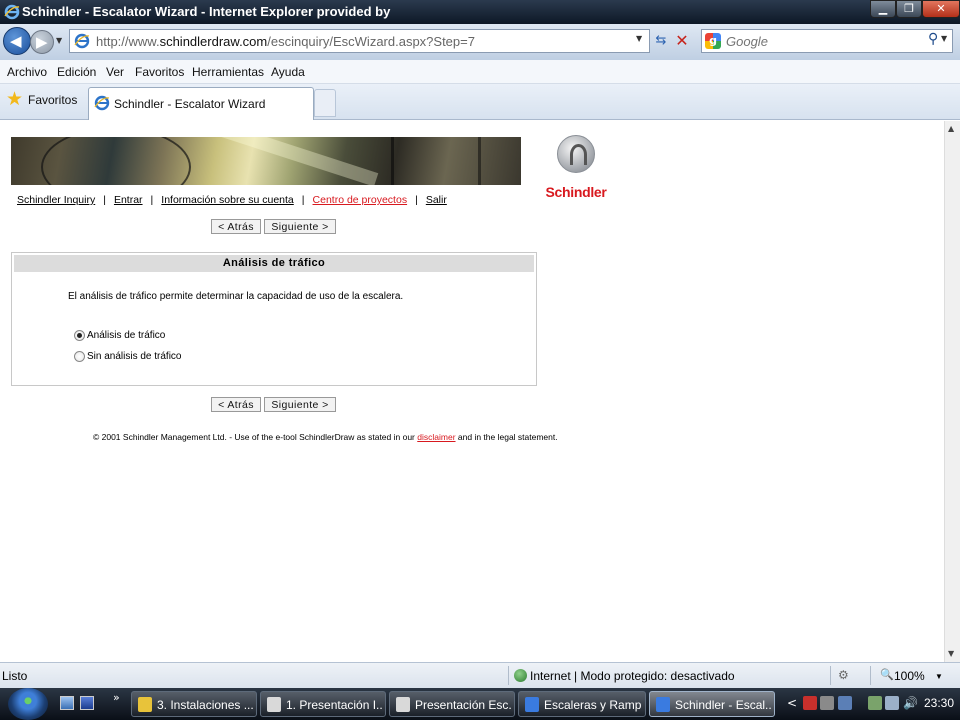 This screenshot has width=960, height=720. Describe the element at coordinates (300, 226) in the screenshot. I see `next-step-button-top: Siguiente >` at that location.